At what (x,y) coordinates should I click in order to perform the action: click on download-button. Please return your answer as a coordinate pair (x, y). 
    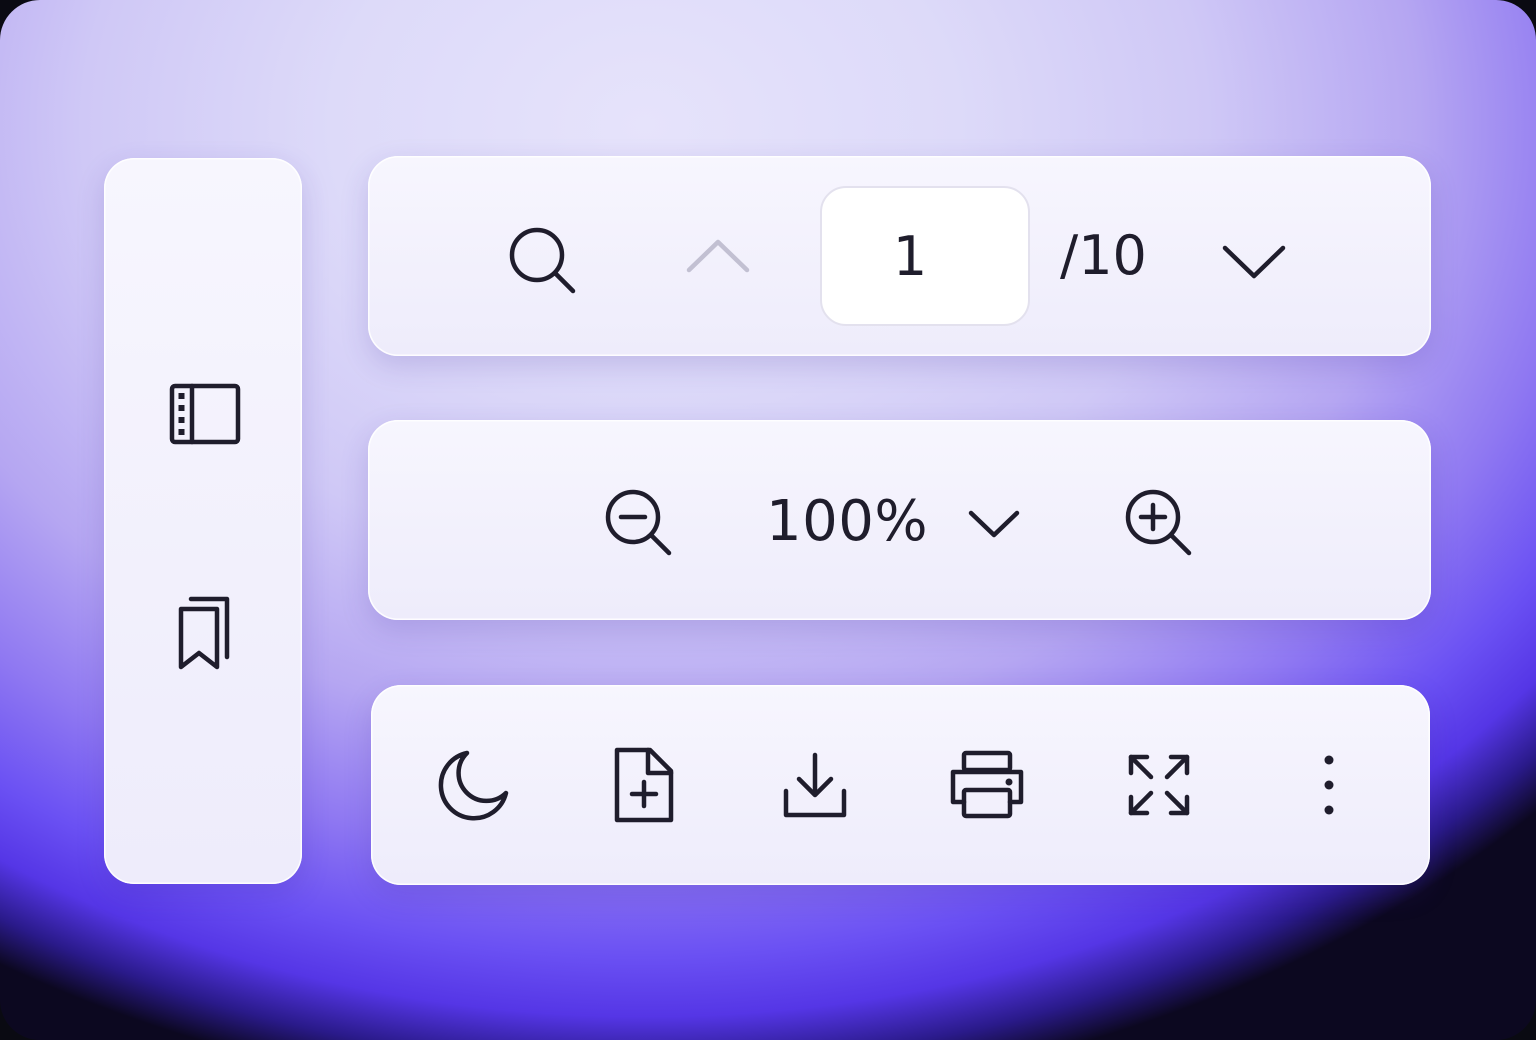
    Looking at the image, I should click on (815, 785).